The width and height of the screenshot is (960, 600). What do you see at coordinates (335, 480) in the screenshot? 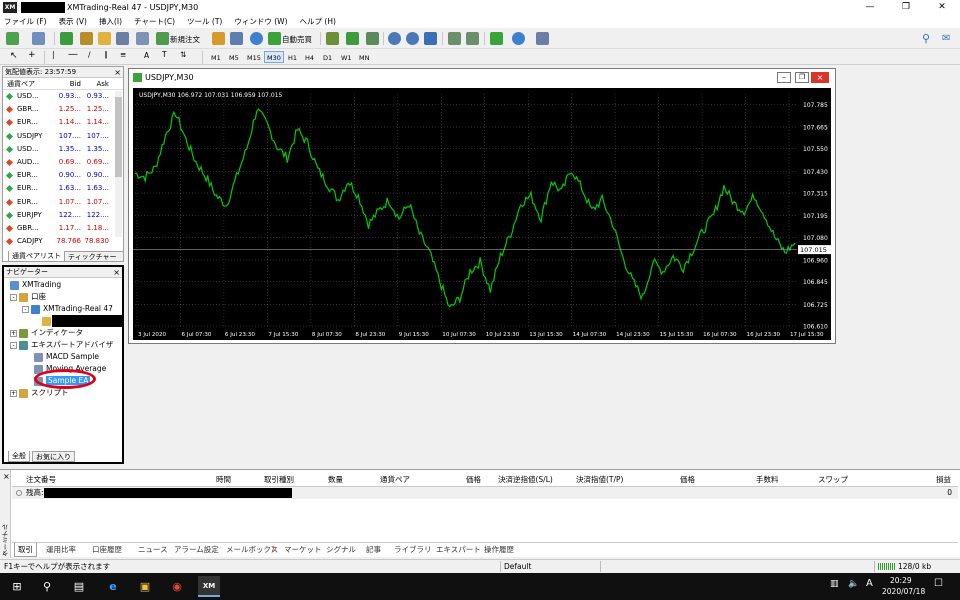
I see `col-quantity: 数量` at bounding box center [335, 480].